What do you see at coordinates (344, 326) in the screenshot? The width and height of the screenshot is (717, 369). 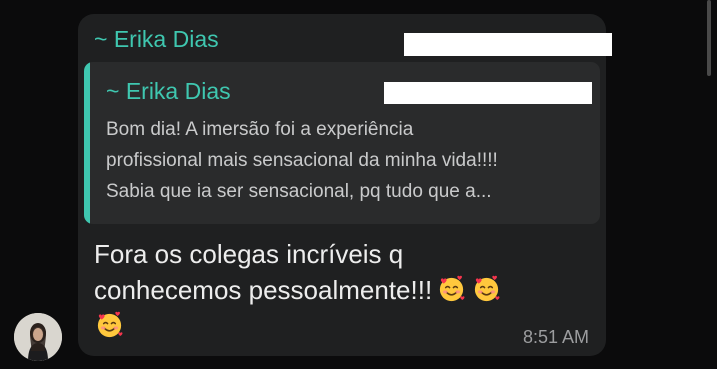 I see `message-emoji-line` at bounding box center [344, 326].